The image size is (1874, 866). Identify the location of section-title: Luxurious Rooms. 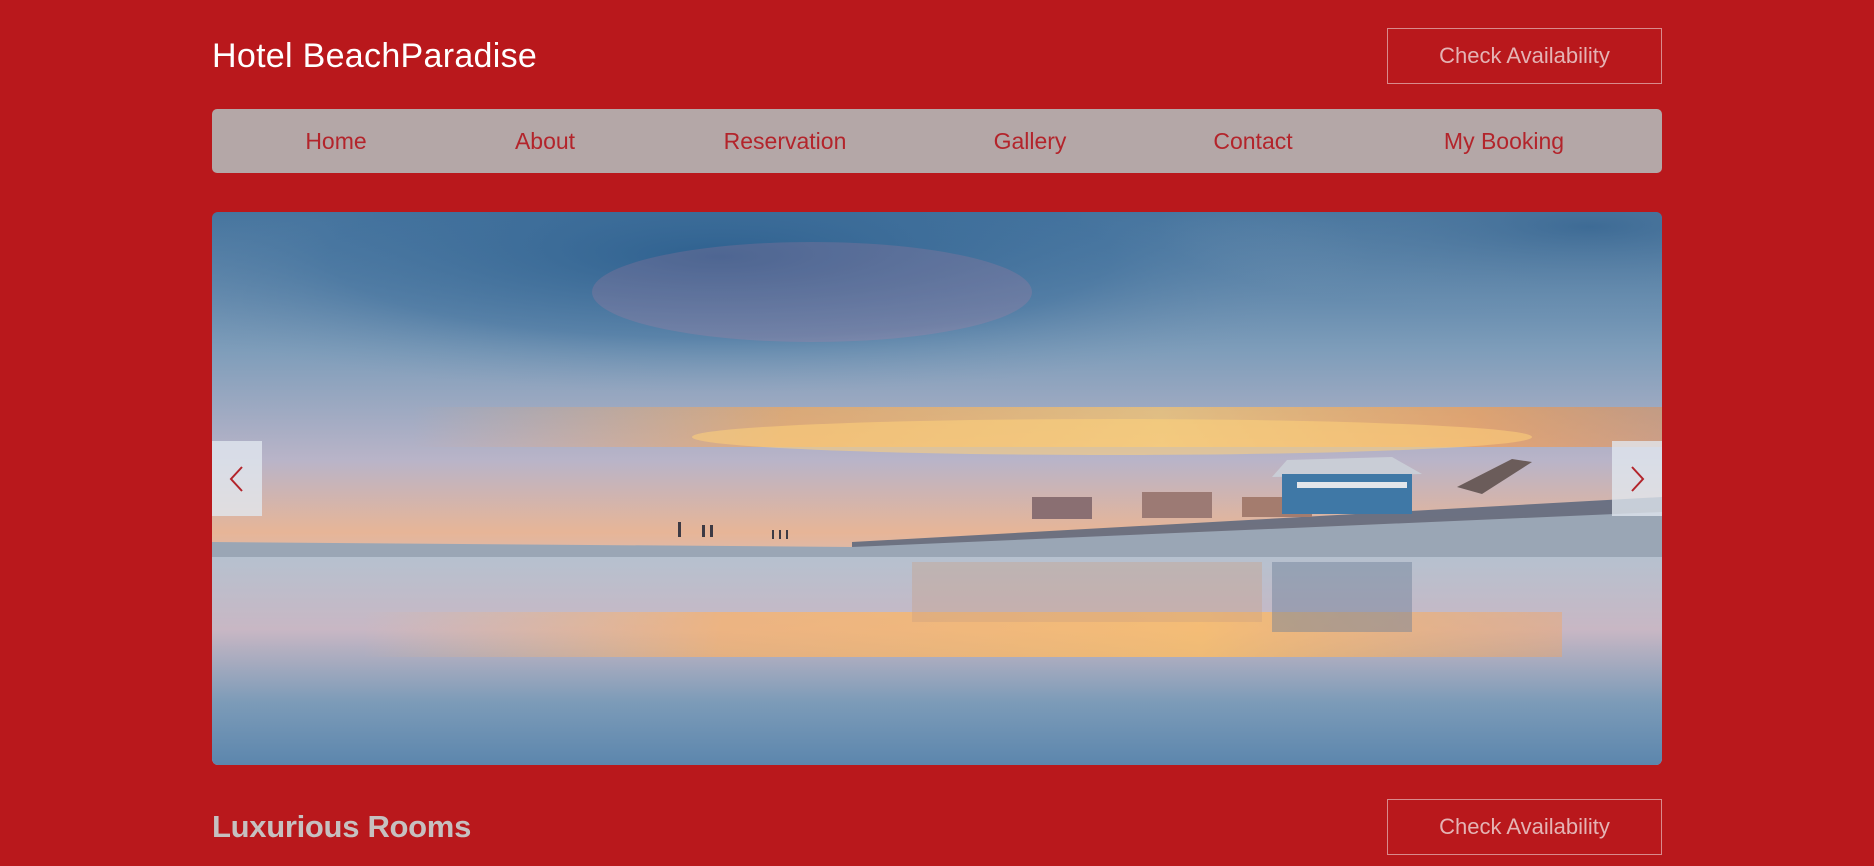
(342, 826).